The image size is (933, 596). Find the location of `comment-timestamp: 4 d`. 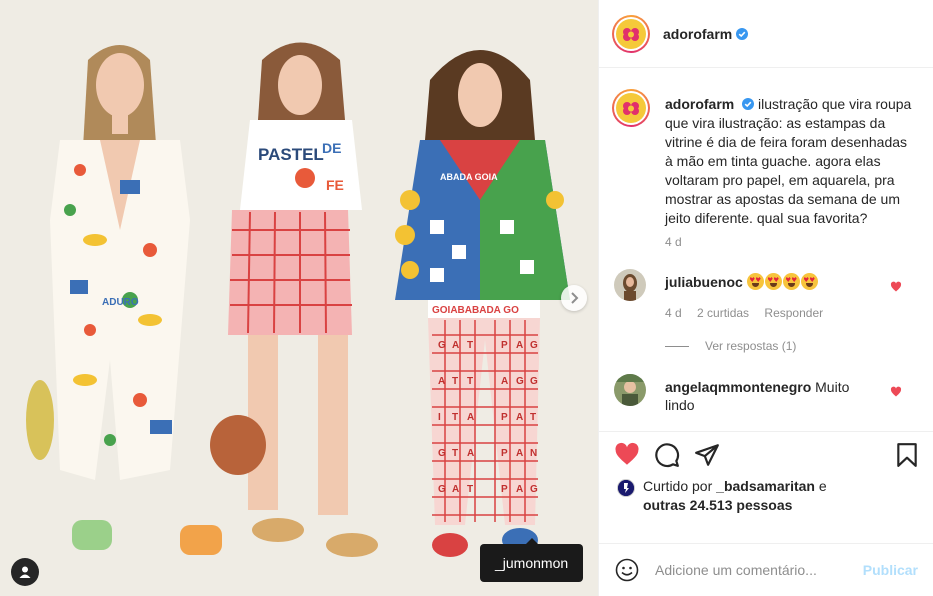

comment-timestamp: 4 d is located at coordinates (673, 313).